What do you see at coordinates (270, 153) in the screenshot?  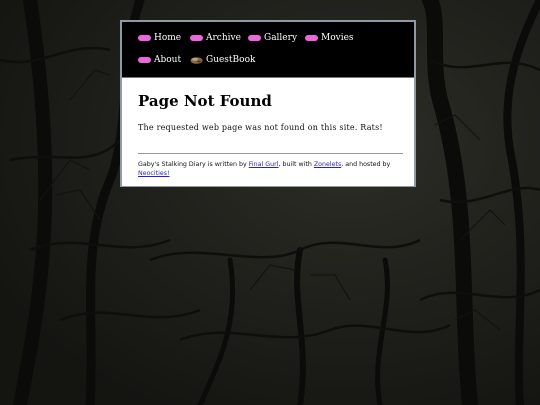 I see `divider` at bounding box center [270, 153].